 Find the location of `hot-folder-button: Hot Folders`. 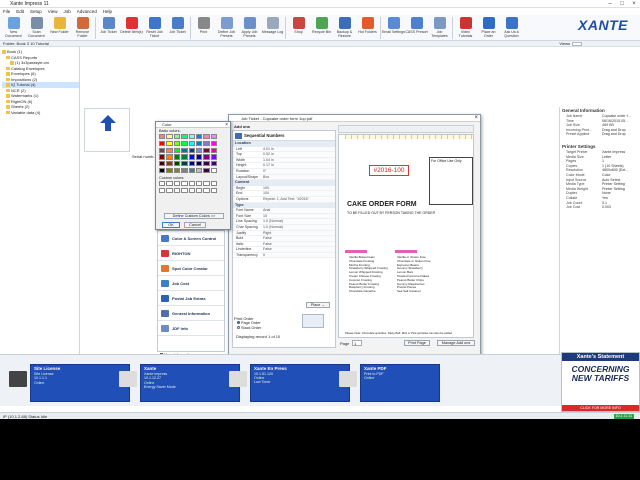

hot-folder-button: Hot Folders is located at coordinates (367, 28).